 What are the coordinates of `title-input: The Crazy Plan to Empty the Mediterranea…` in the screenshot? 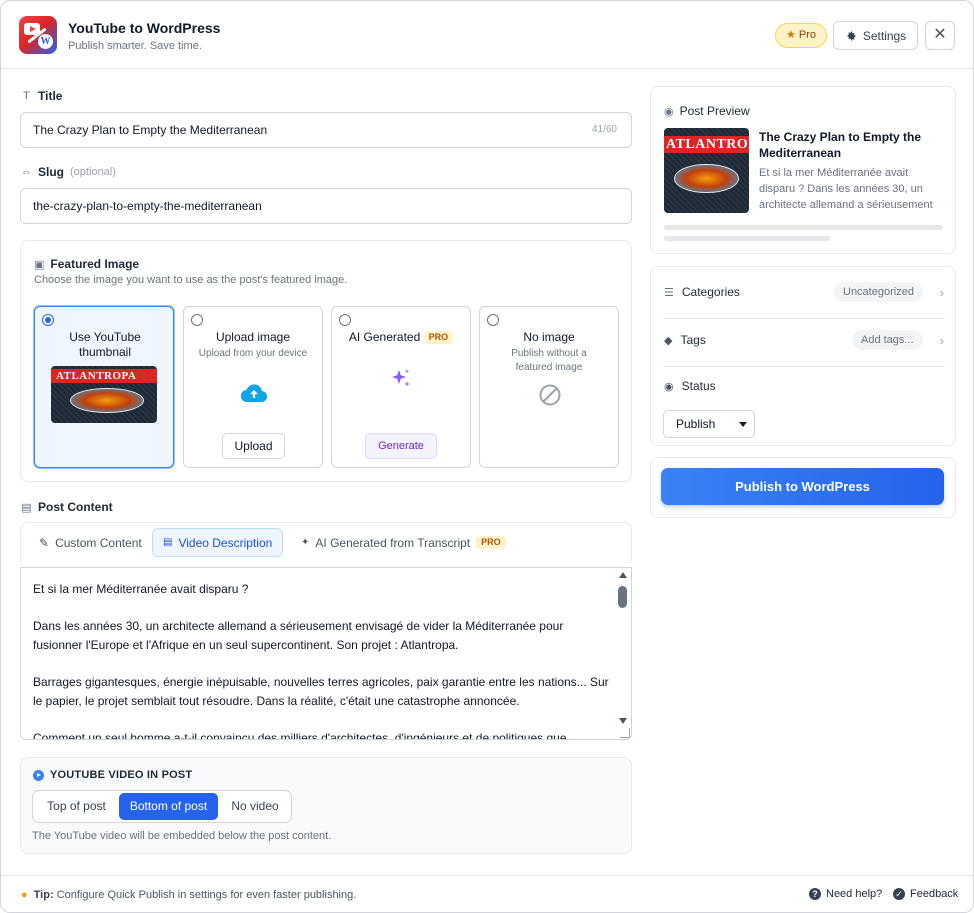 It's located at (326, 130).